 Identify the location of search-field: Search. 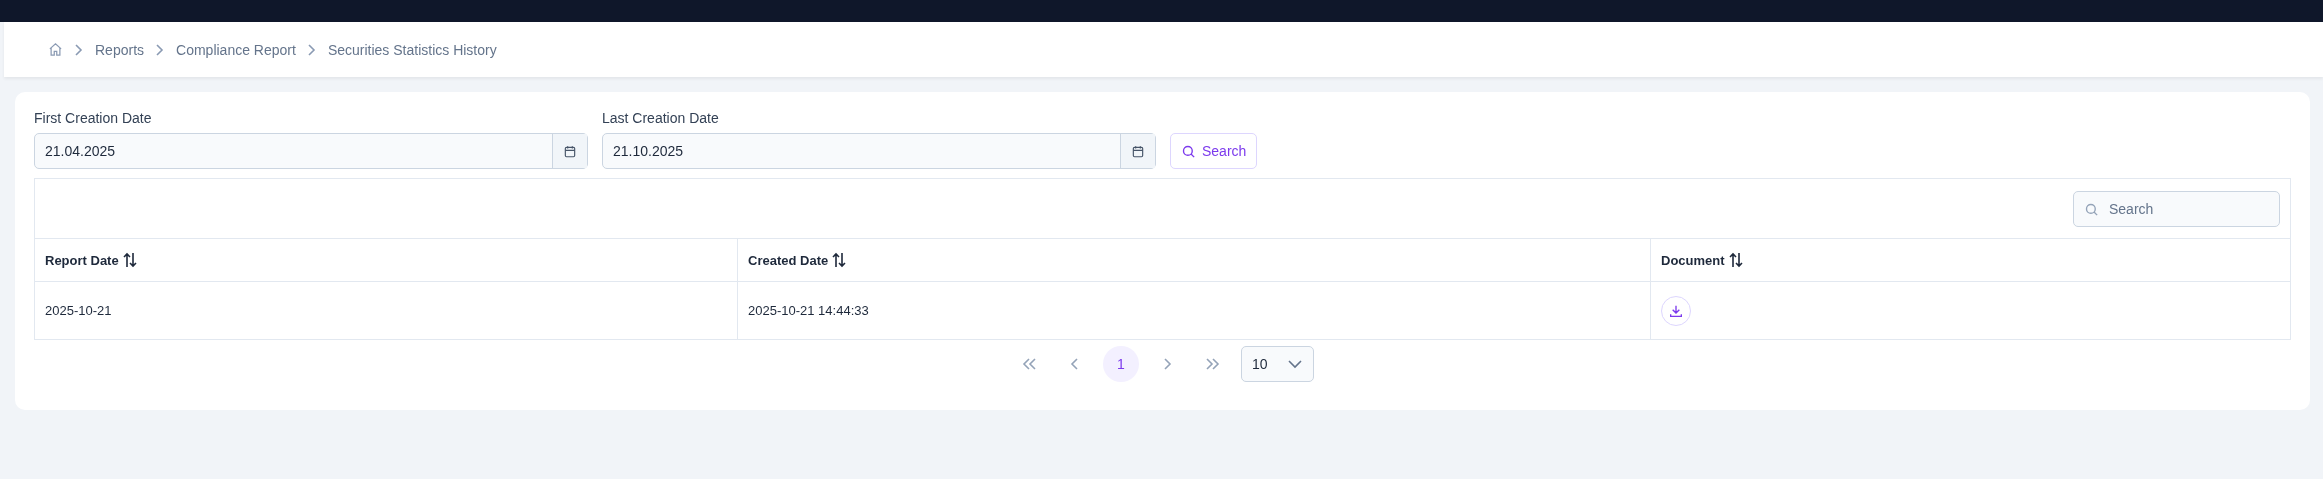
(2176, 208).